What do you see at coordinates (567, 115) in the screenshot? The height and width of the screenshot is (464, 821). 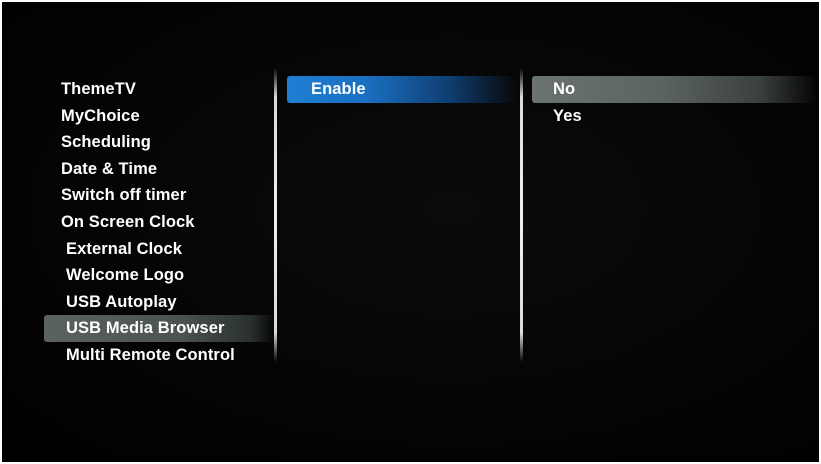 I see `option-label: Yes` at bounding box center [567, 115].